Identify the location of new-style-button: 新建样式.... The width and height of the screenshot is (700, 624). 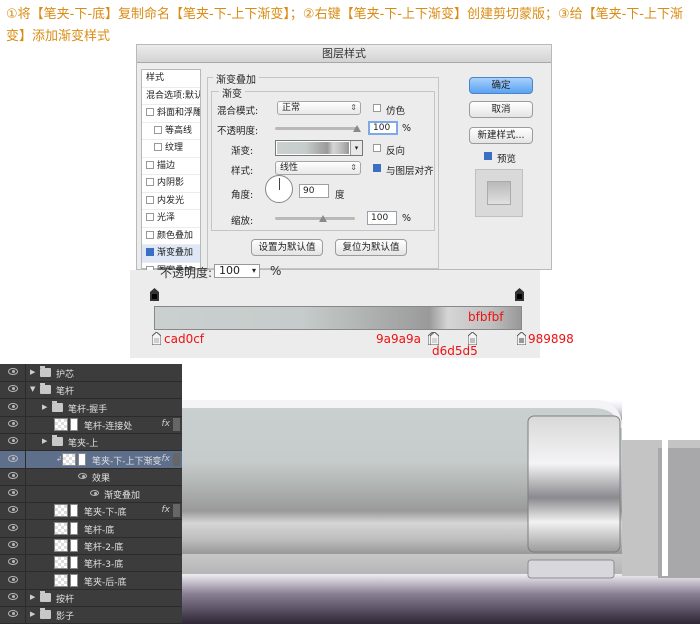
(501, 135).